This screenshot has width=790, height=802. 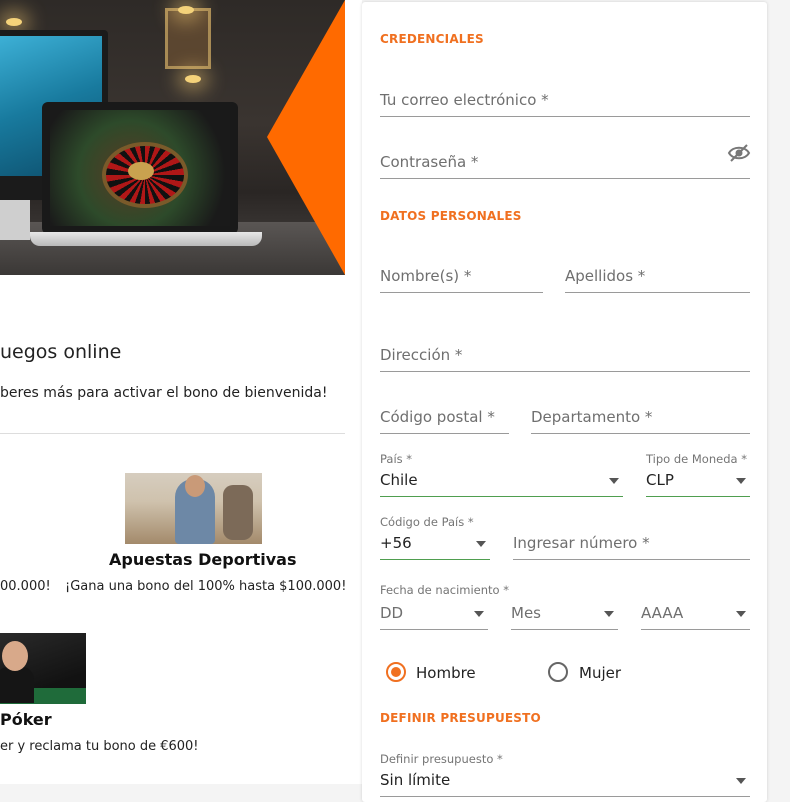 I want to click on department-field: Departamento *, so click(x=640, y=417).